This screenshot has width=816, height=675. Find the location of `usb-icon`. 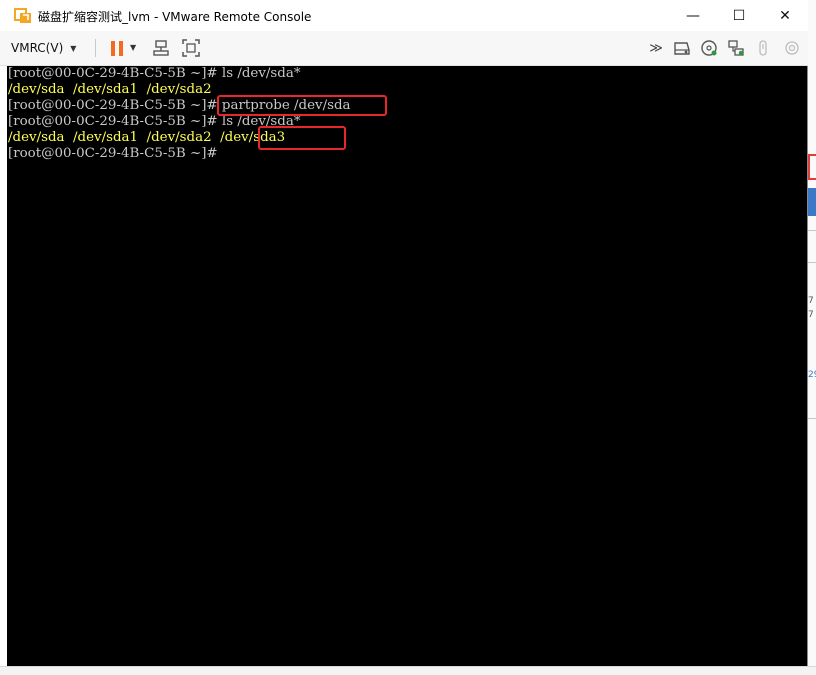

usb-icon is located at coordinates (763, 48).